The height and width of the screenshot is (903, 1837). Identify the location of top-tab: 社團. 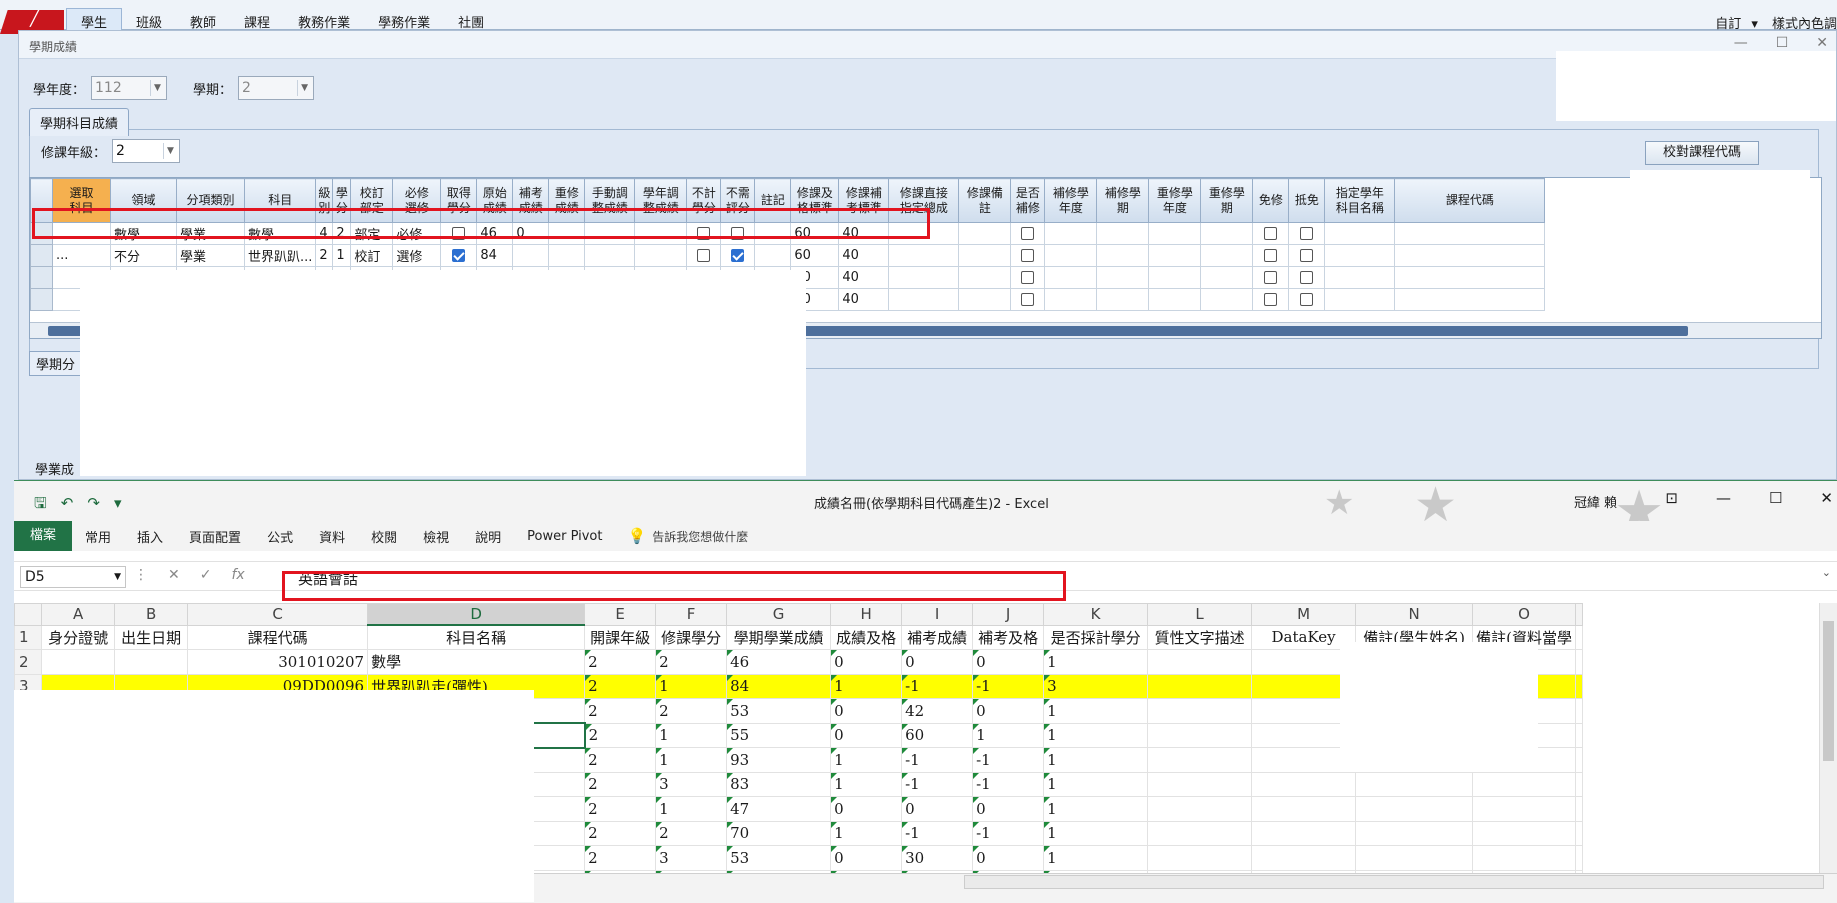
(471, 15).